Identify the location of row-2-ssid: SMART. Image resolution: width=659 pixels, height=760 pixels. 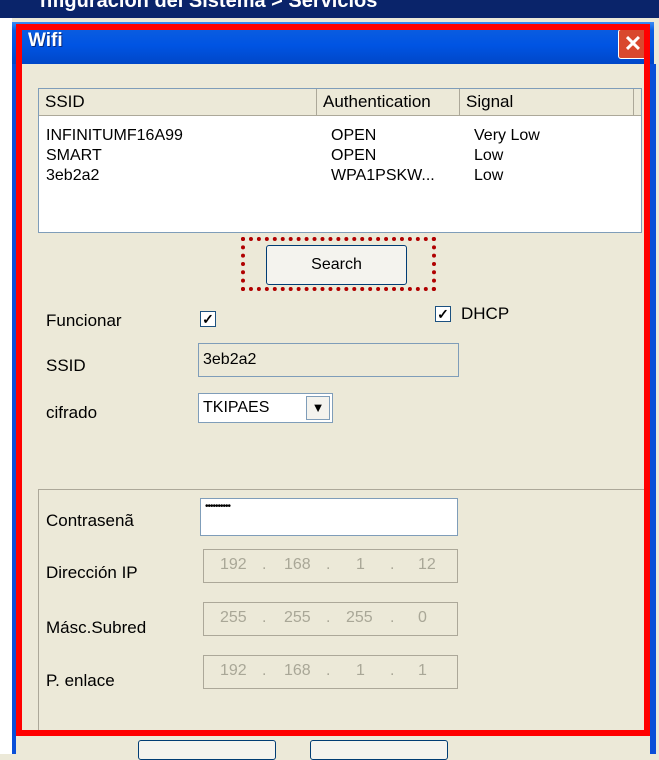
(74, 155).